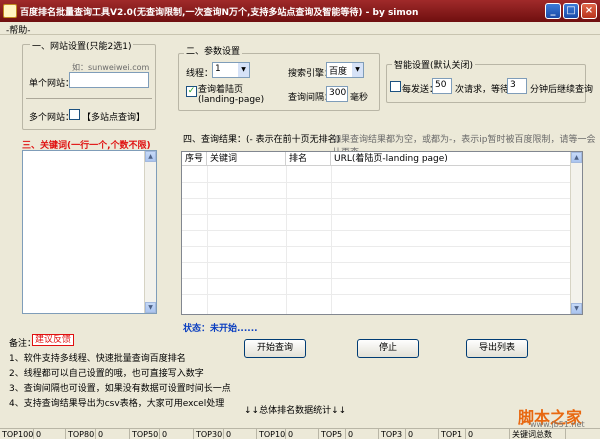  What do you see at coordinates (571, 11) in the screenshot?
I see `maximize-button: □` at bounding box center [571, 11].